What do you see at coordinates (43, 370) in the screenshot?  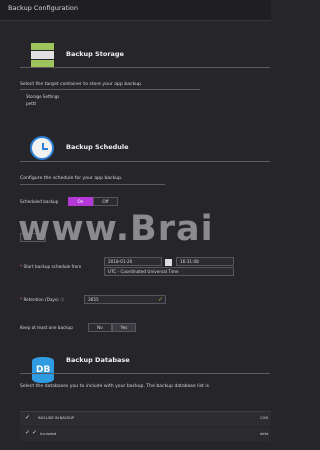 I see `database-icon: DB` at bounding box center [43, 370].